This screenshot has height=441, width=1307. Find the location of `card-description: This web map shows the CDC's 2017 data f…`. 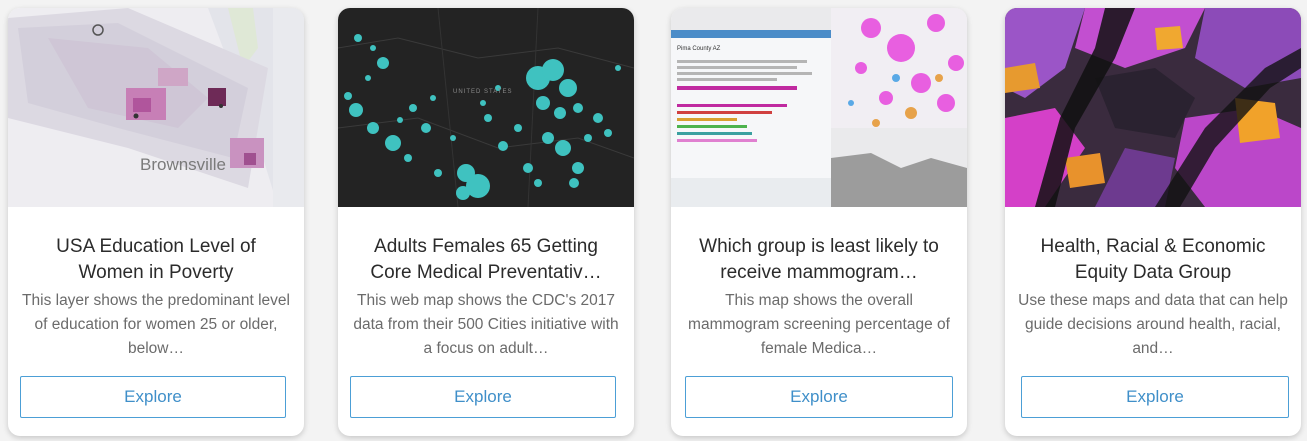

card-description: This web map shows the CDC's 2017 data f… is located at coordinates (486, 324).